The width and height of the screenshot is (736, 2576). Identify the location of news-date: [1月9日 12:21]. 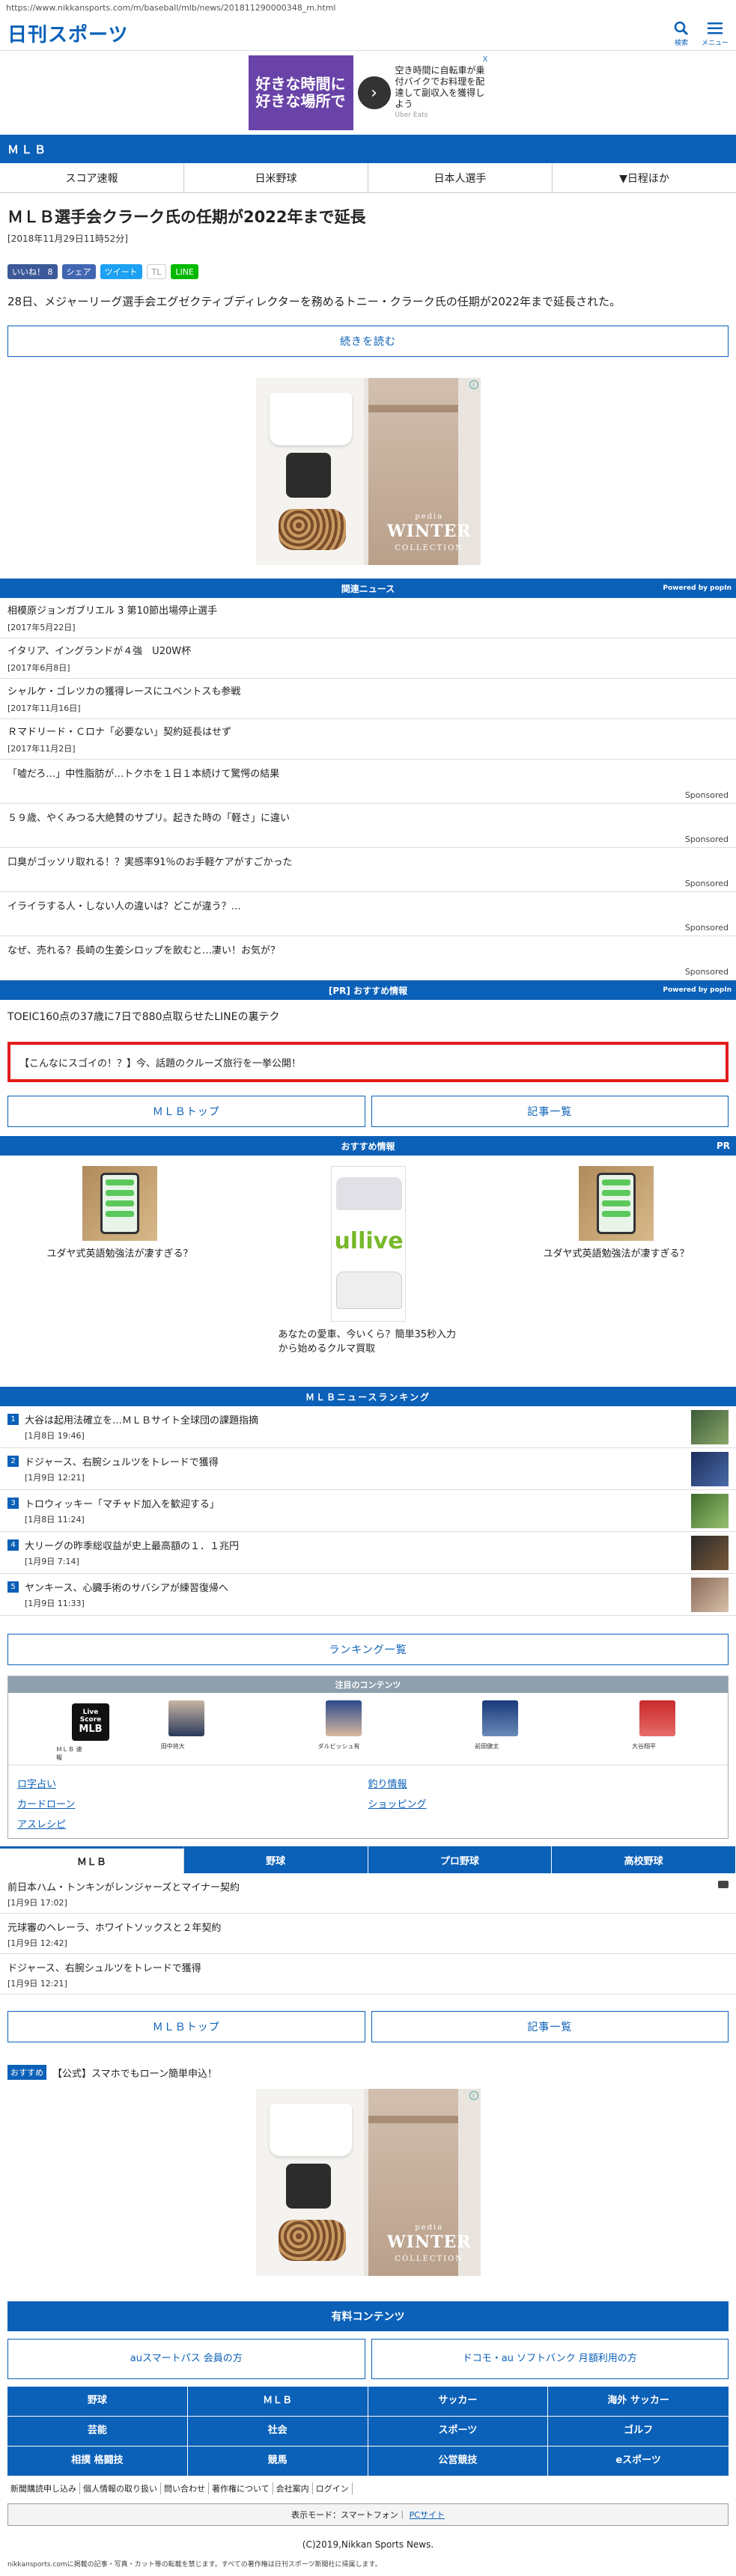
(37, 1984).